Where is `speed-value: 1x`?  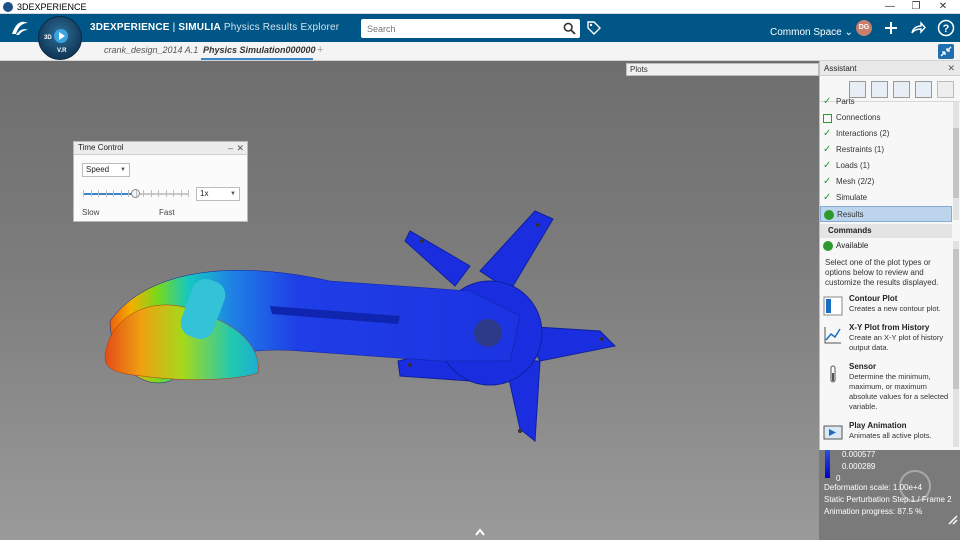
speed-value: 1x is located at coordinates (204, 193).